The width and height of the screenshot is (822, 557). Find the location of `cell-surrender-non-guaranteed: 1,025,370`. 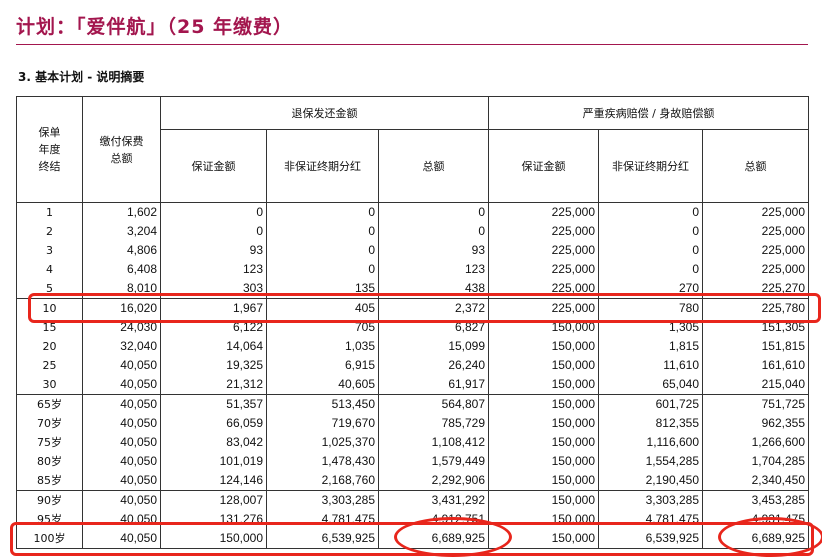

cell-surrender-non-guaranteed: 1,025,370 is located at coordinates (322, 442).